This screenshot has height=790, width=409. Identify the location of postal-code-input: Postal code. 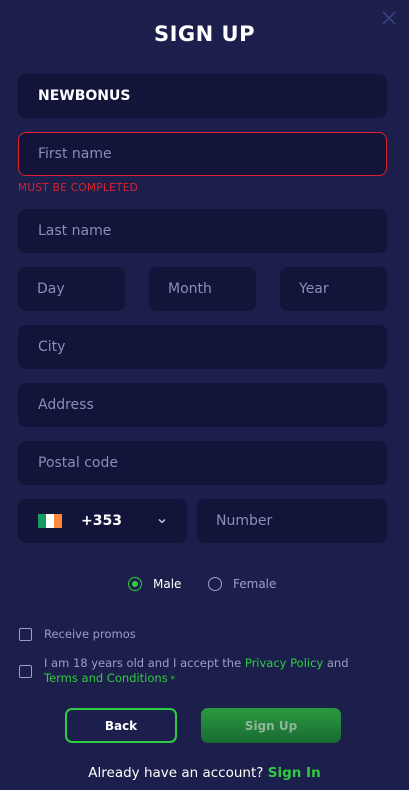
(202, 463).